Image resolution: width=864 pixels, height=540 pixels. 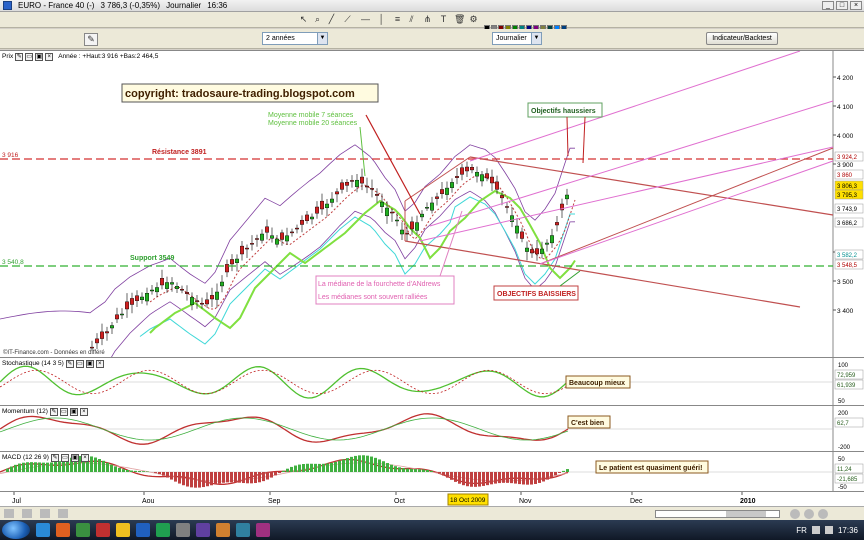 What do you see at coordinates (717, 514) in the screenshot?
I see `horizontal-scrollbar` at bounding box center [717, 514].